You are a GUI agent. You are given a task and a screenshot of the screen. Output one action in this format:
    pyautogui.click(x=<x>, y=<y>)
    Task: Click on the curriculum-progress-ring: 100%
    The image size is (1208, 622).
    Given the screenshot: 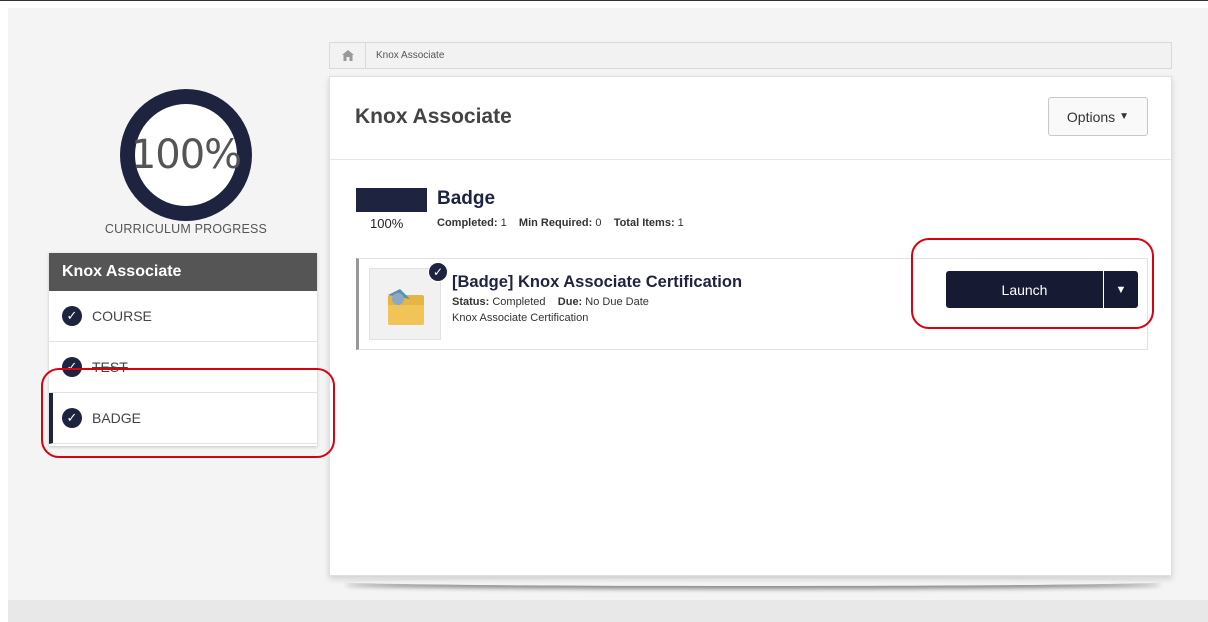 What is the action you would take?
    pyautogui.click(x=186, y=155)
    